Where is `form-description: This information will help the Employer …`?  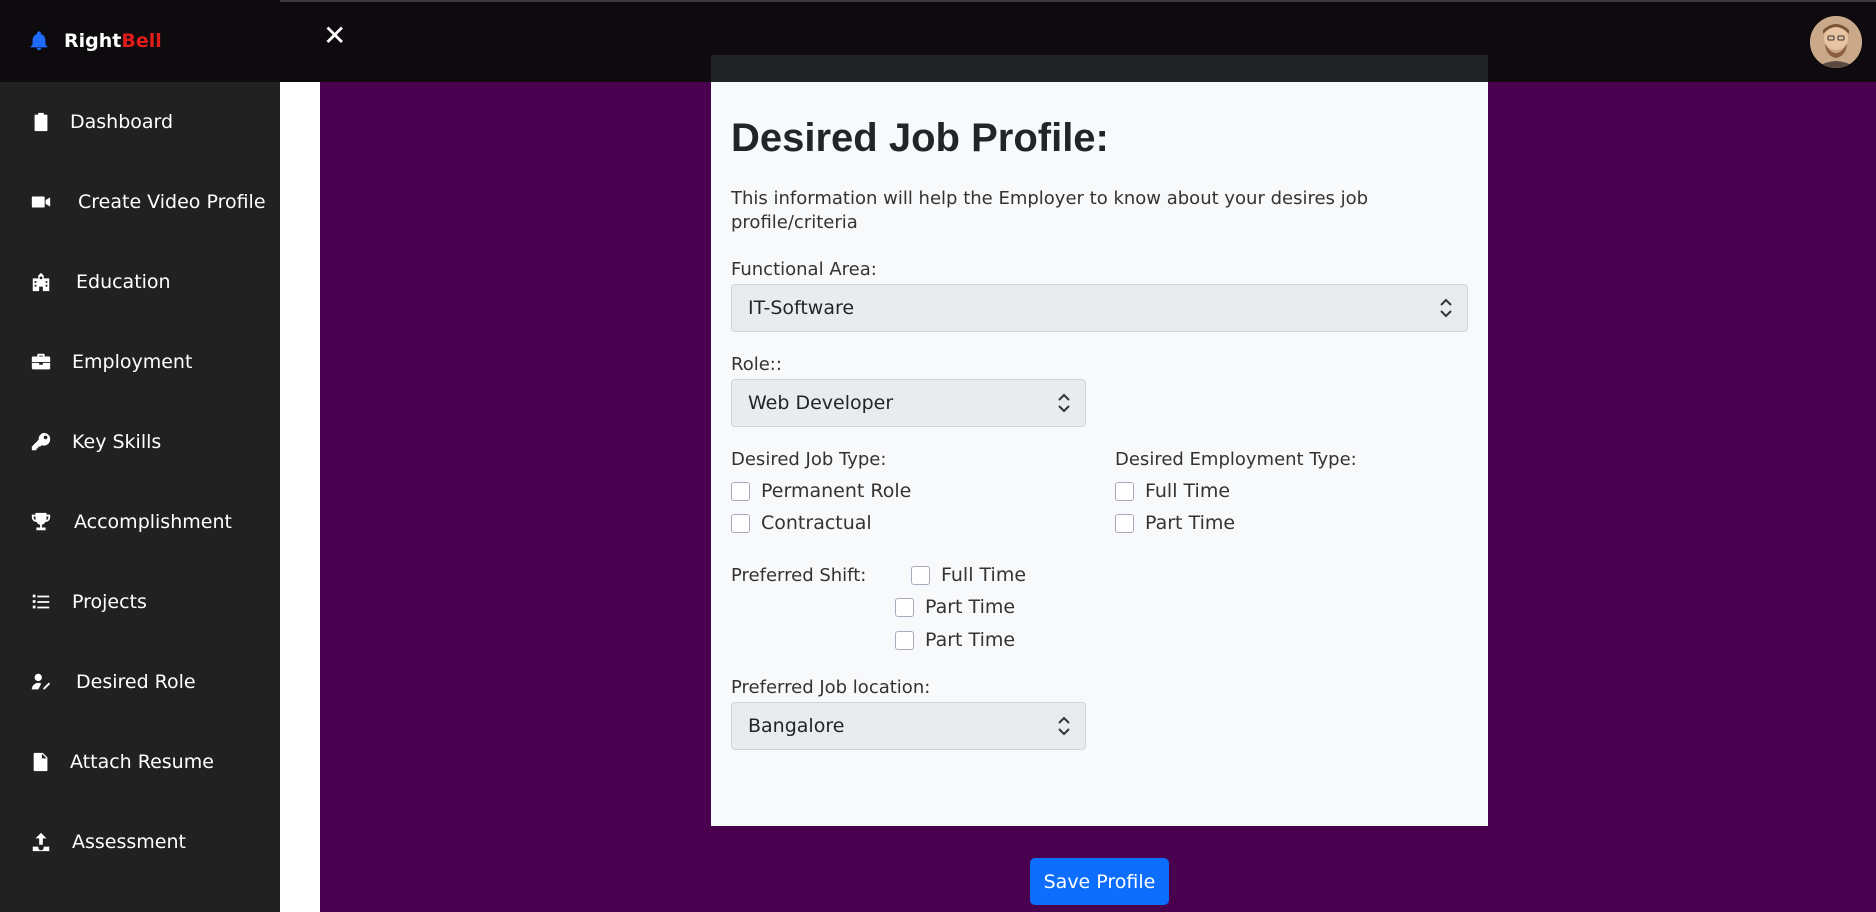
form-description: This information will help the Employer … is located at coordinates (1050, 210).